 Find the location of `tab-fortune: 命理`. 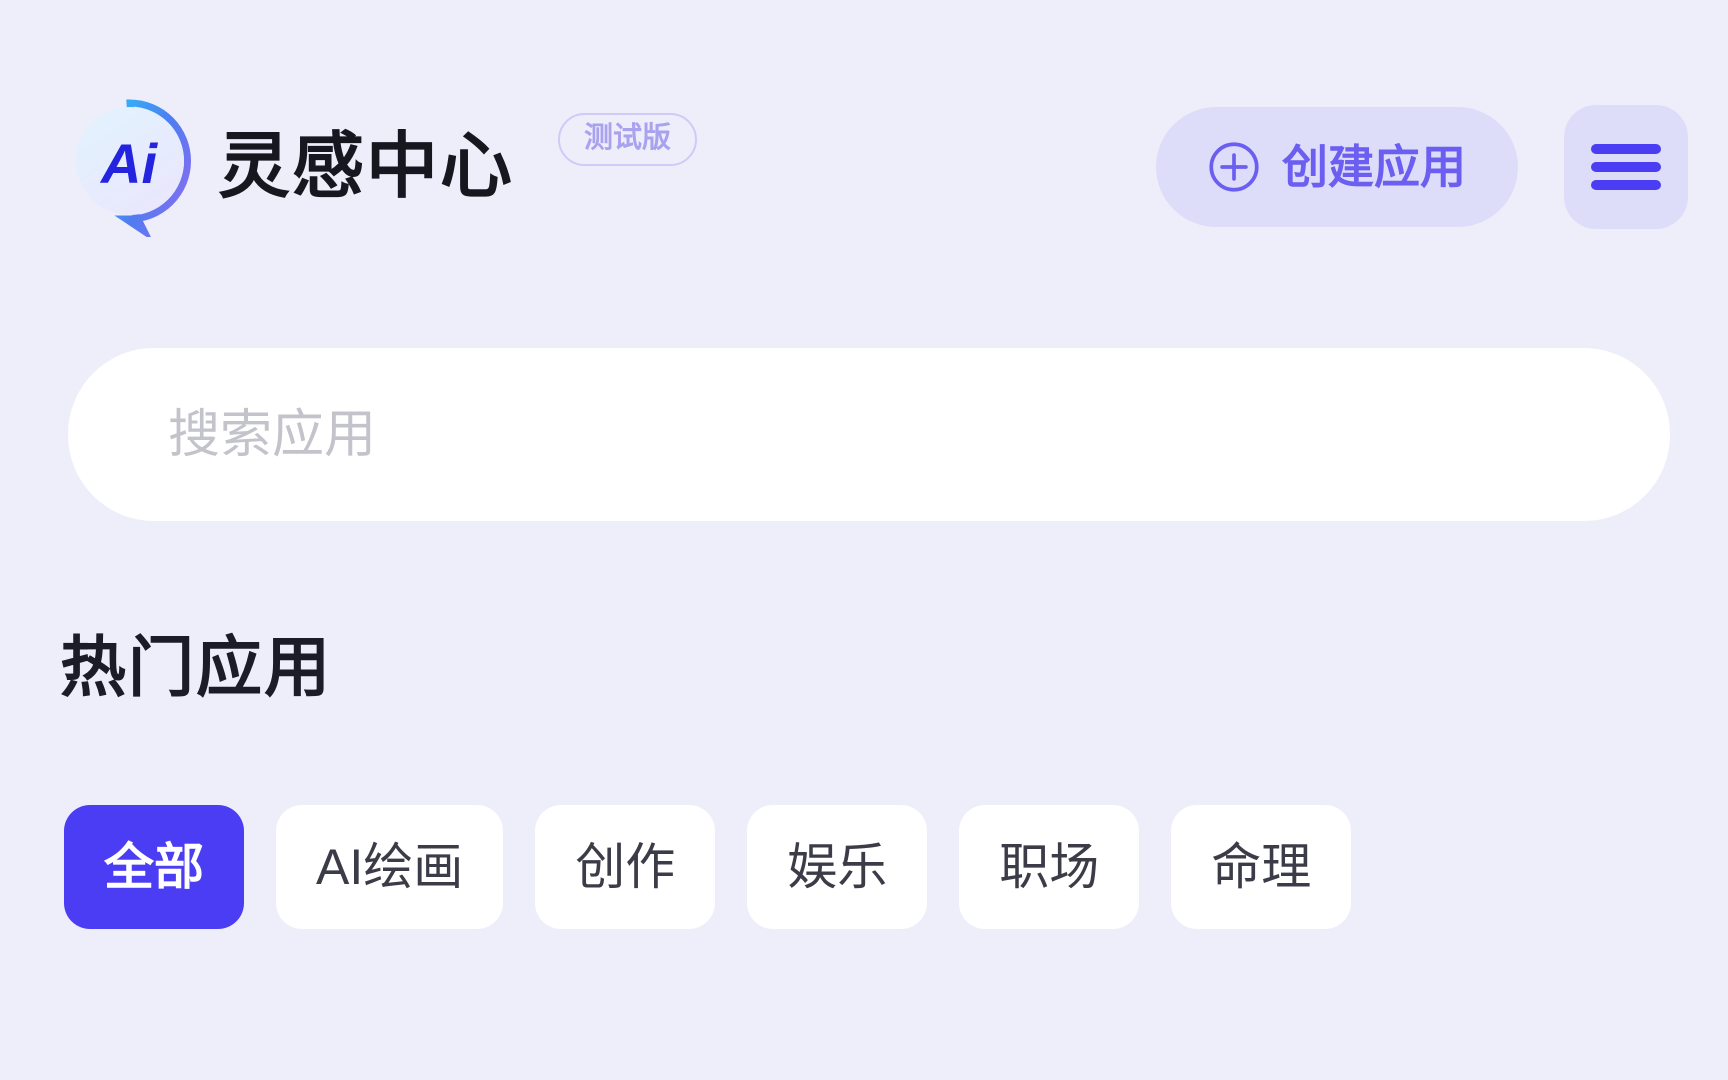

tab-fortune: 命理 is located at coordinates (1261, 867).